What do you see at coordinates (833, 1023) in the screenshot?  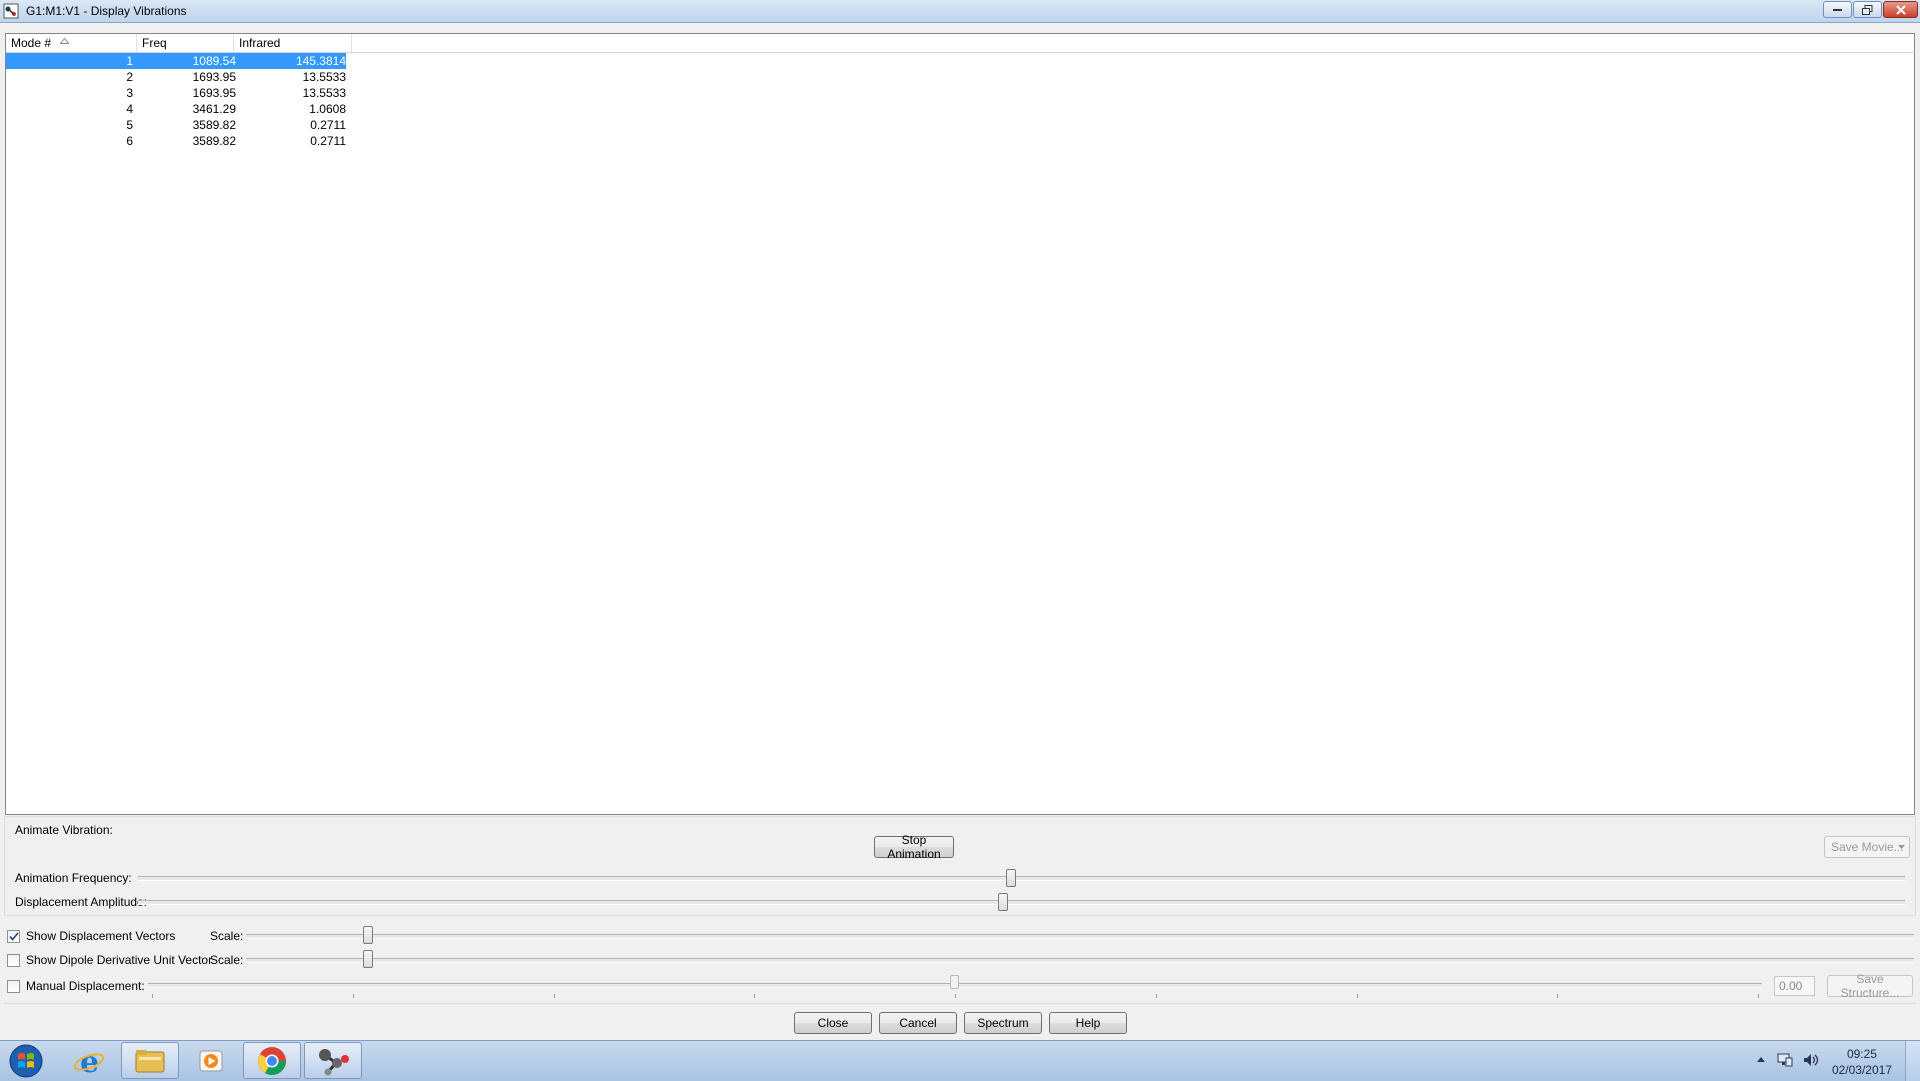 I see `close-button: Close` at bounding box center [833, 1023].